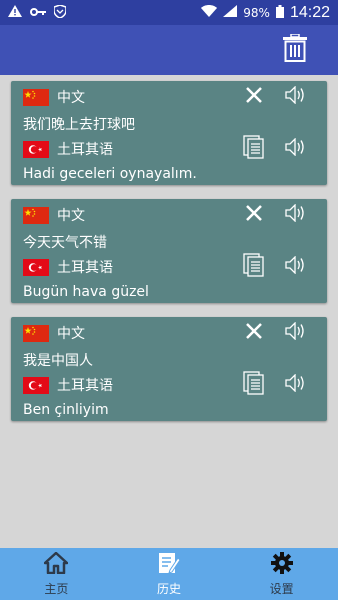 This screenshot has height=600, width=338. Describe the element at coordinates (169, 588) in the screenshot. I see `nav-label-history: 历史` at that location.